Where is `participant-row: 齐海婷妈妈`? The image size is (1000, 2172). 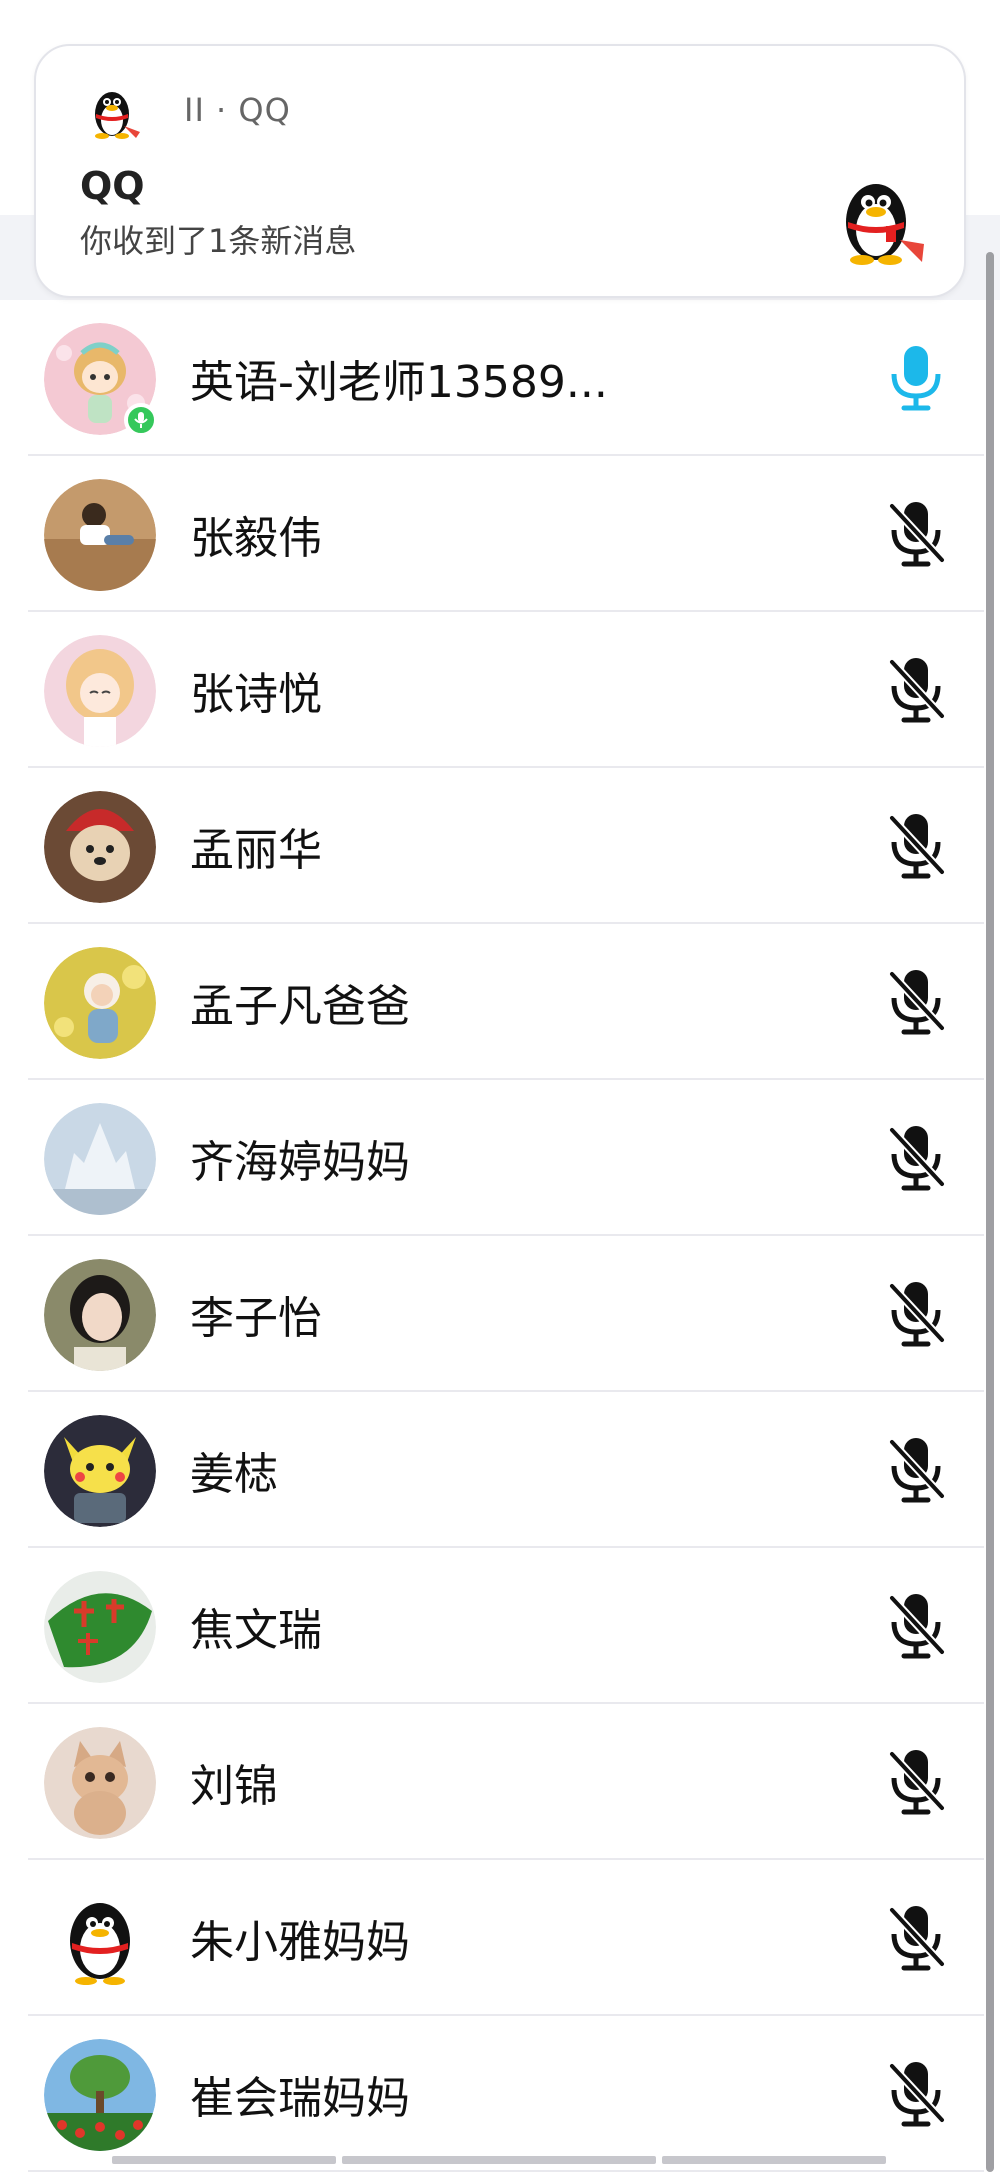 participant-row: 齐海婷妈妈 is located at coordinates (500, 1158).